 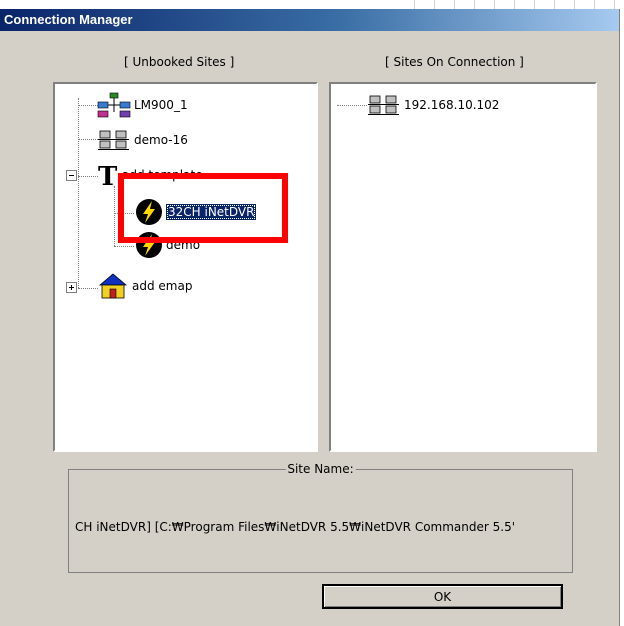 I want to click on tree-item-demo-16: demo-16, so click(x=142, y=140).